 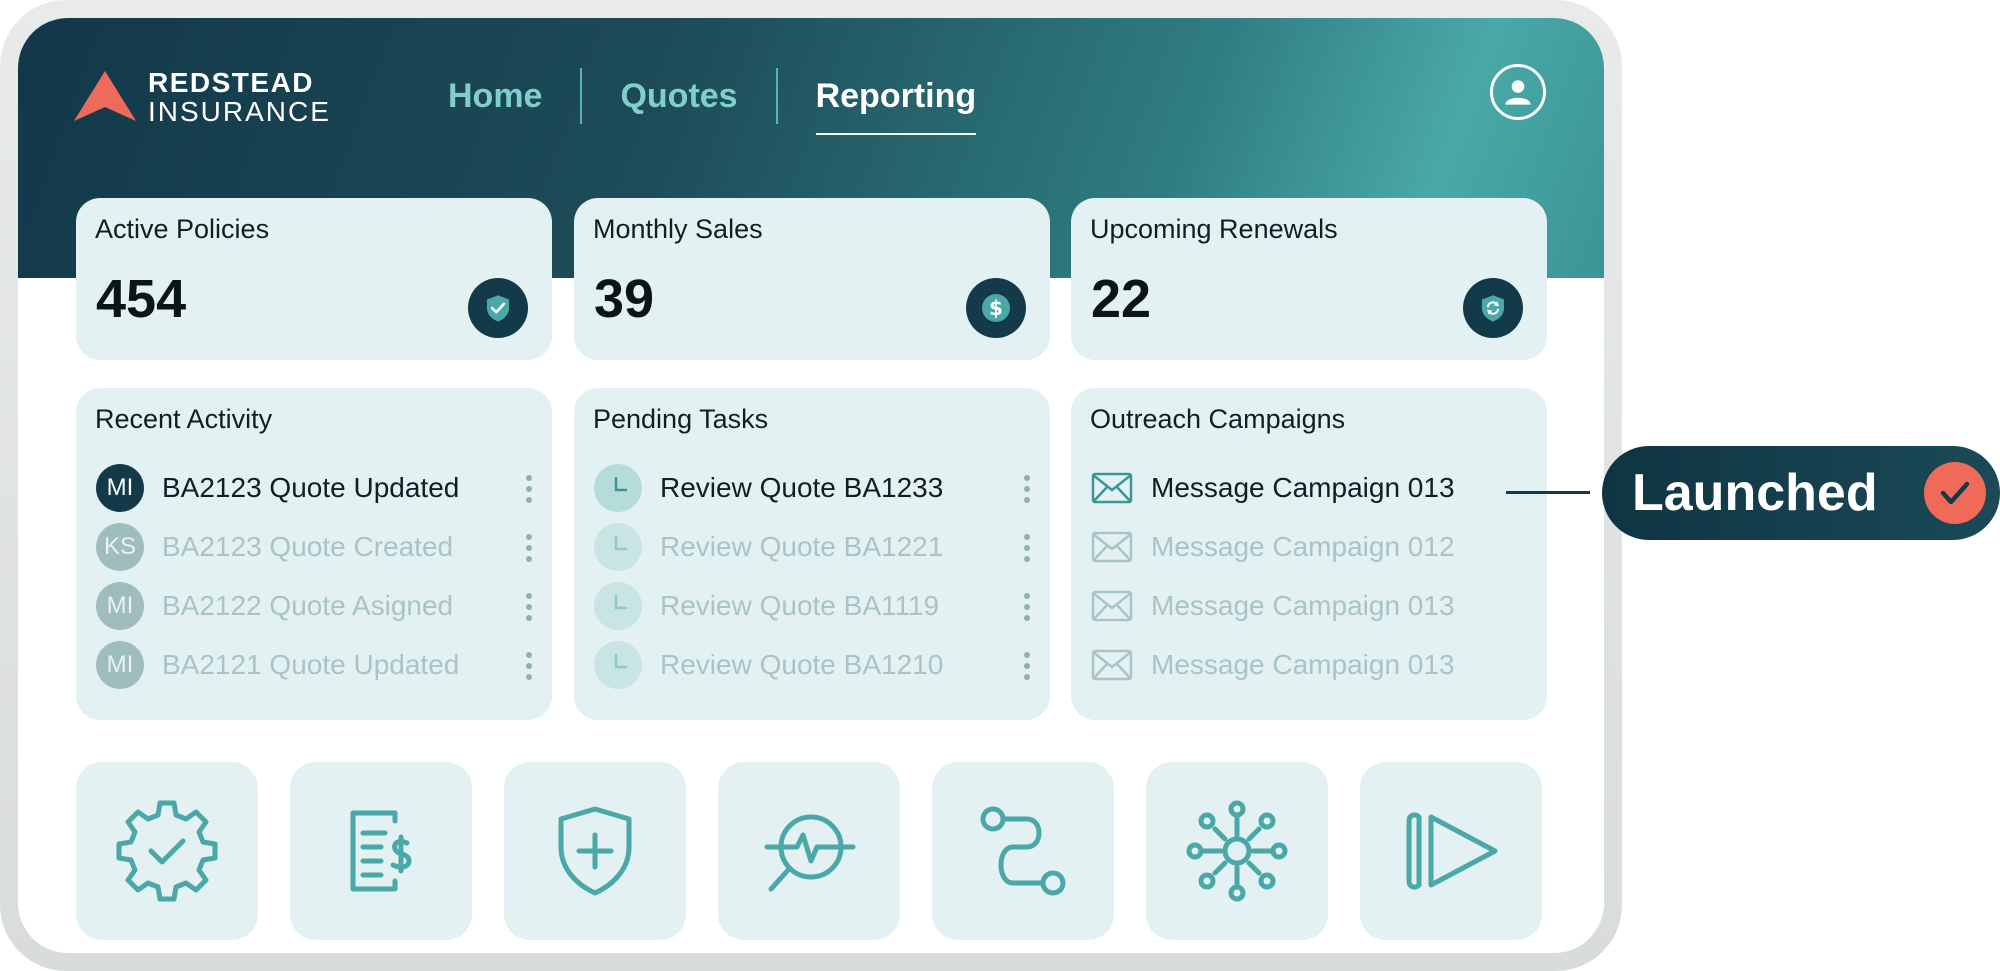 I want to click on task-item: Review Quote BA1221, so click(x=813, y=547).